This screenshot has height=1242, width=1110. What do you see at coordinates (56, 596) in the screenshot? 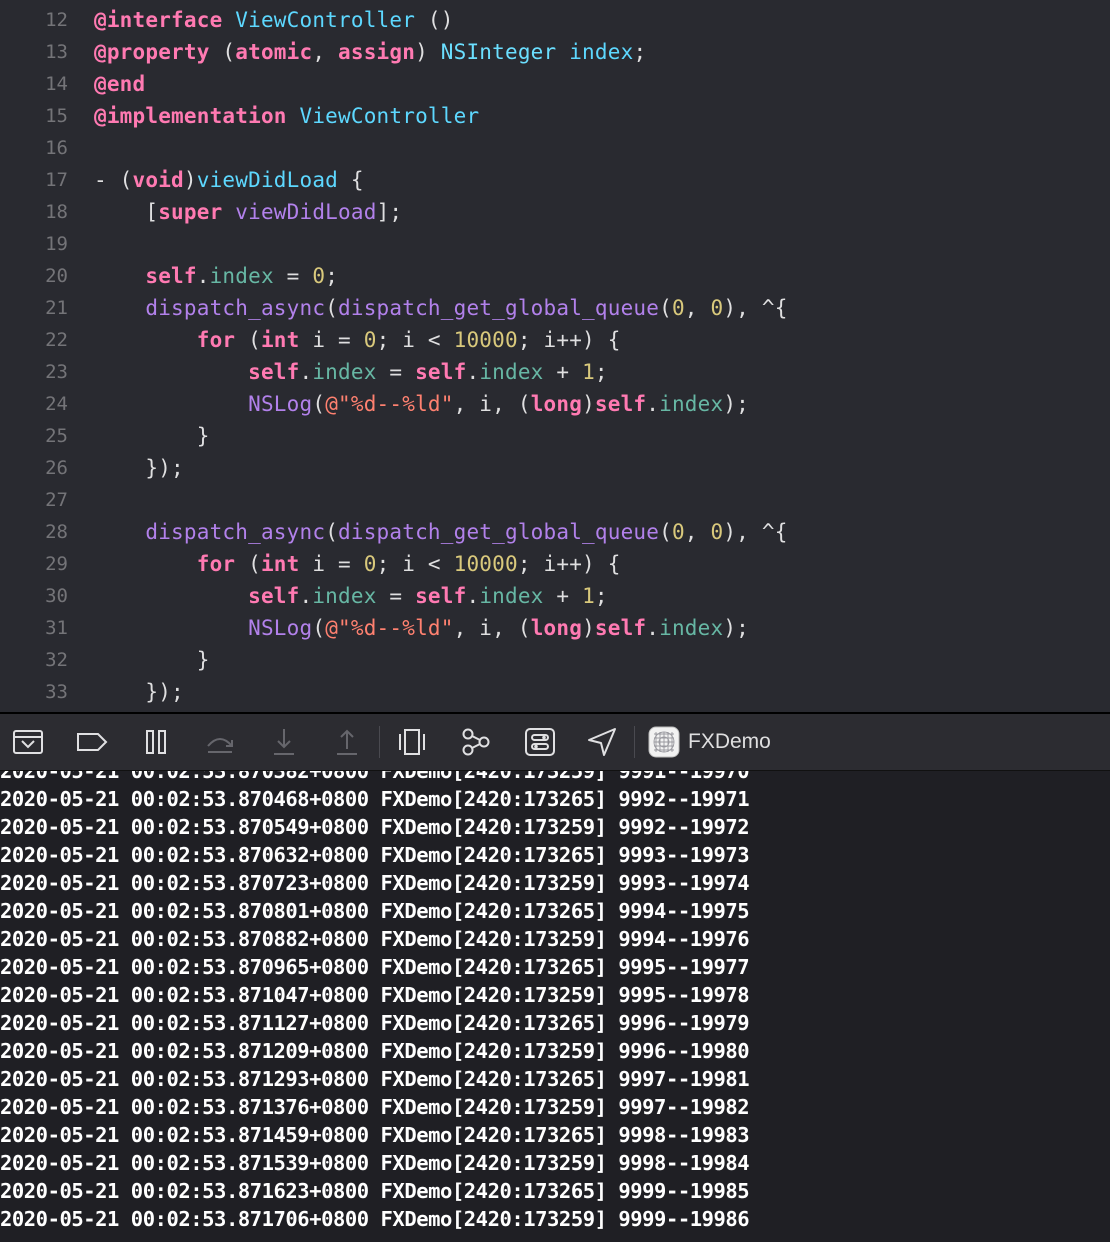
I see `line-number: 30` at bounding box center [56, 596].